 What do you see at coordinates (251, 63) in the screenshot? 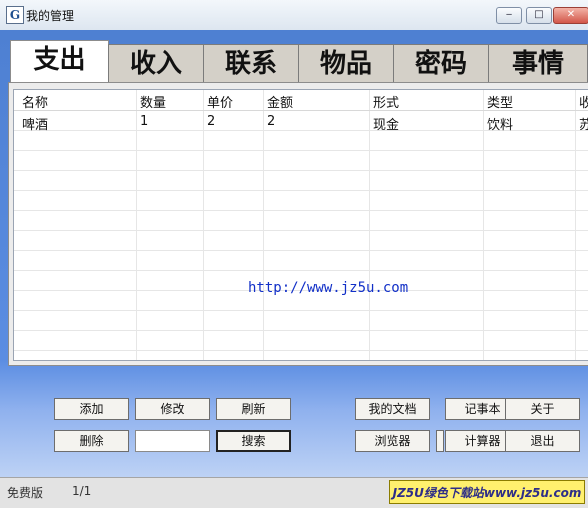
I see `tab-contacts: 联系` at bounding box center [251, 63].